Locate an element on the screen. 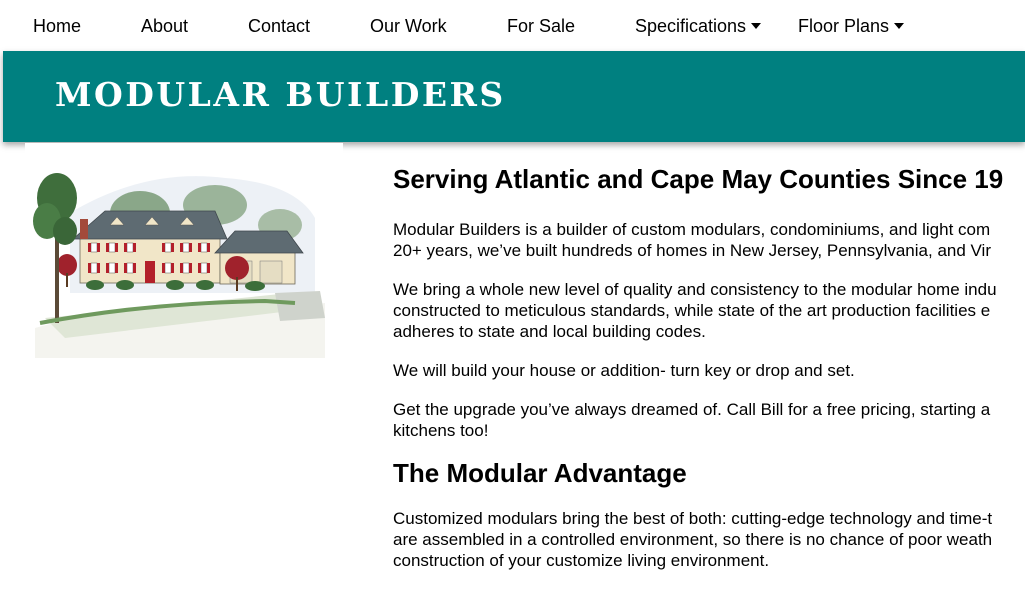 Image resolution: width=1025 pixels, height=602 pixels. nav-home: Home is located at coordinates (57, 26).